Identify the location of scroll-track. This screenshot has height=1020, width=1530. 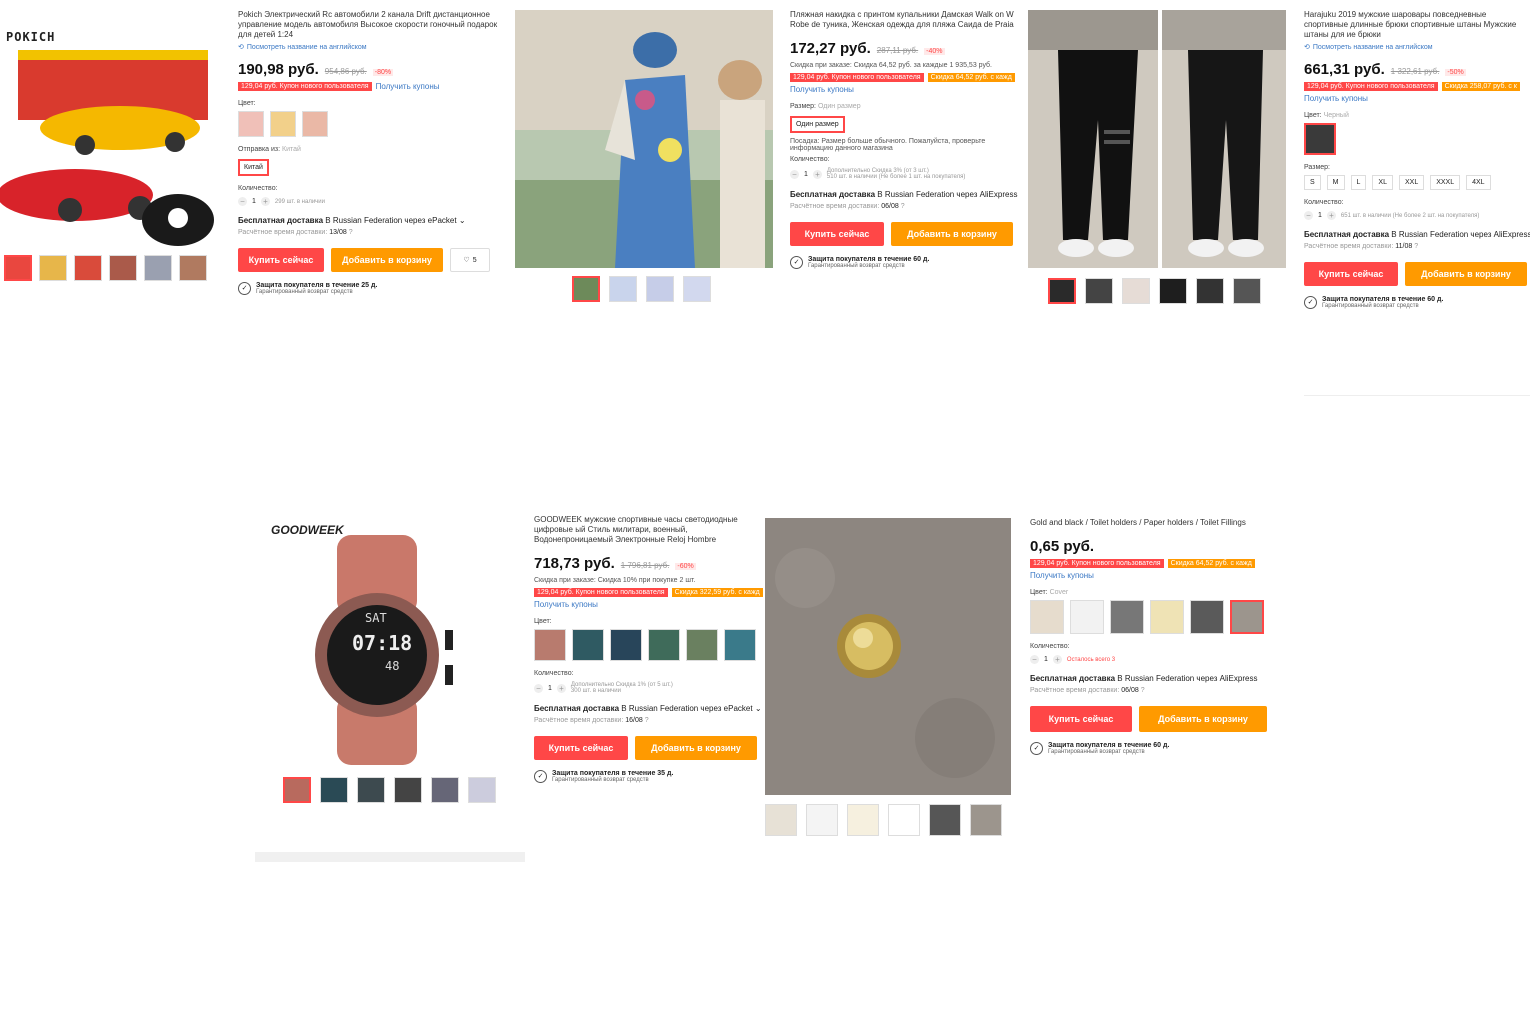
(390, 857).